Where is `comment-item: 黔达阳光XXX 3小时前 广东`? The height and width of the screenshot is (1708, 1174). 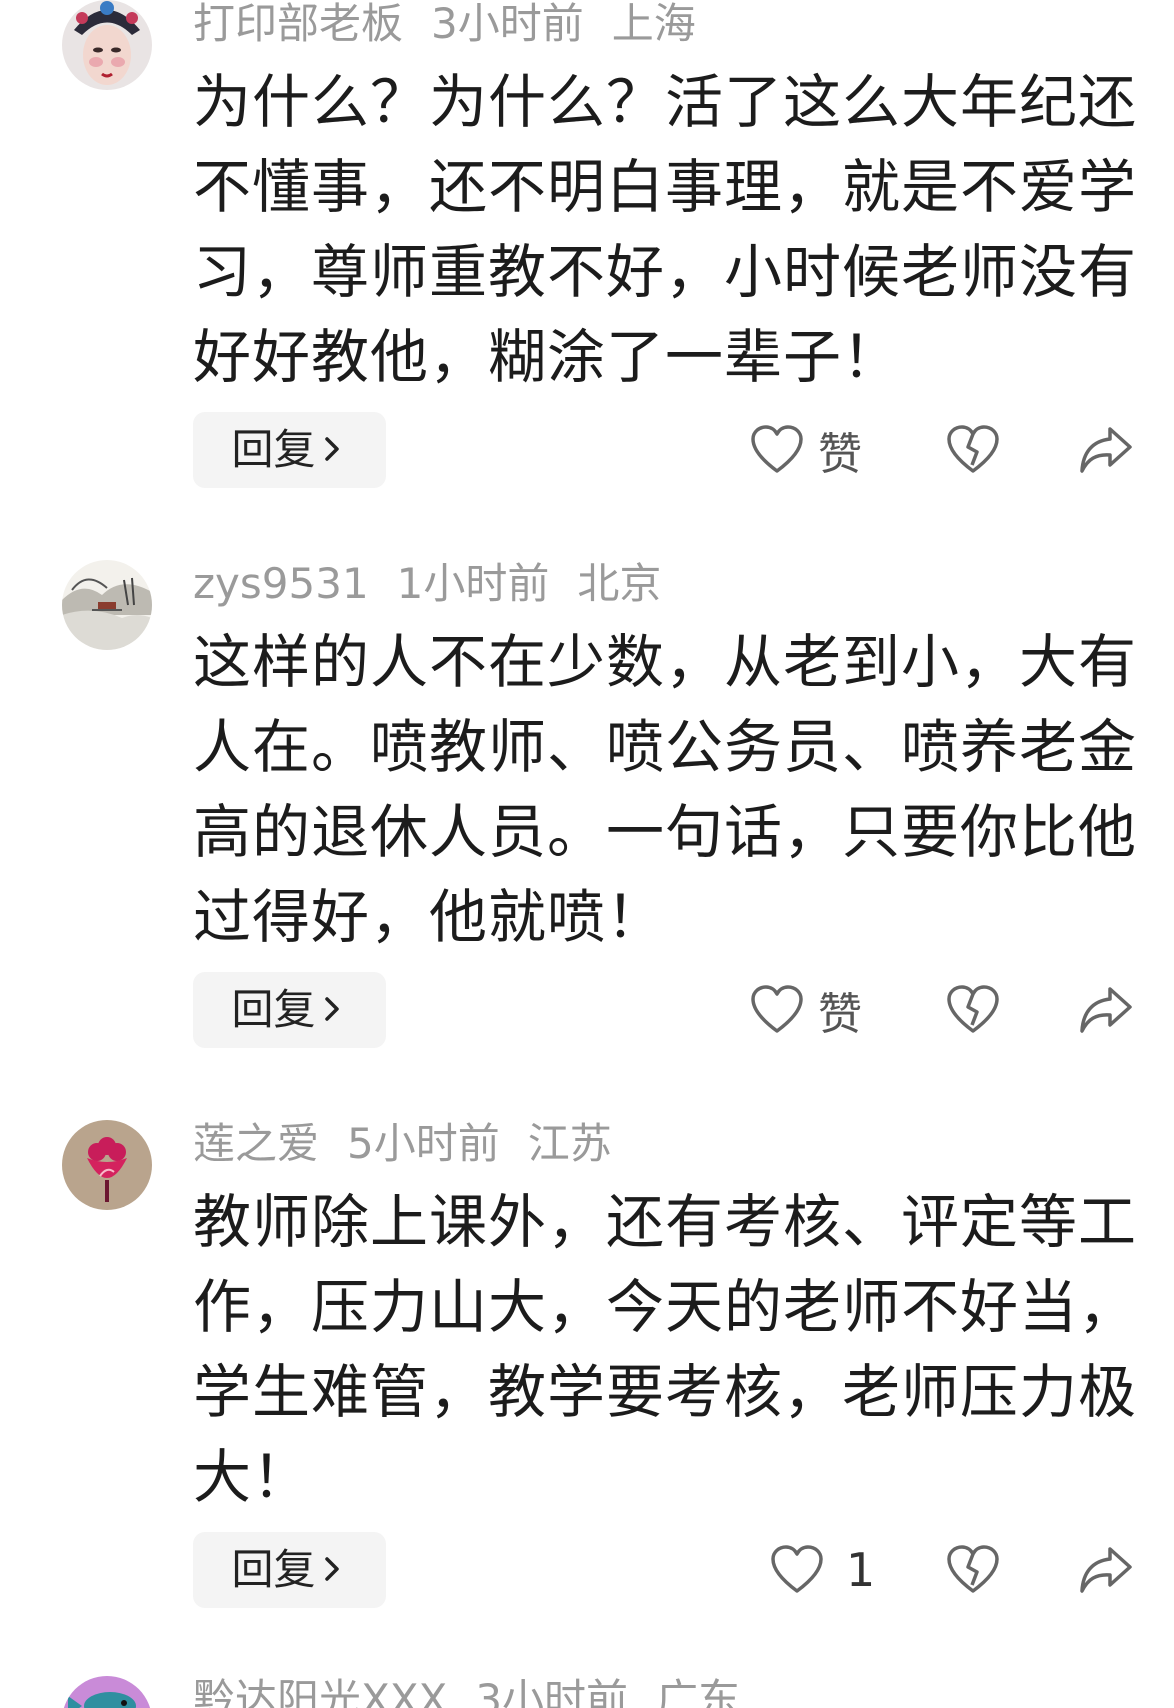 comment-item: 黔达阳光XXX 3小时前 广东 is located at coordinates (587, 1692).